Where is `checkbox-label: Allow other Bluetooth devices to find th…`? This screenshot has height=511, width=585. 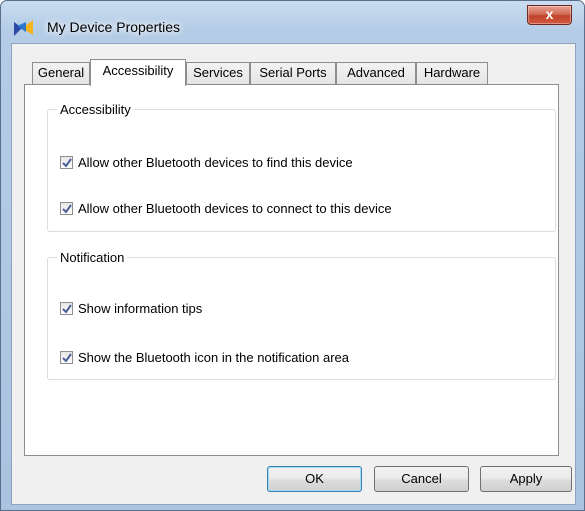 checkbox-label: Allow other Bluetooth devices to find th… is located at coordinates (215, 162).